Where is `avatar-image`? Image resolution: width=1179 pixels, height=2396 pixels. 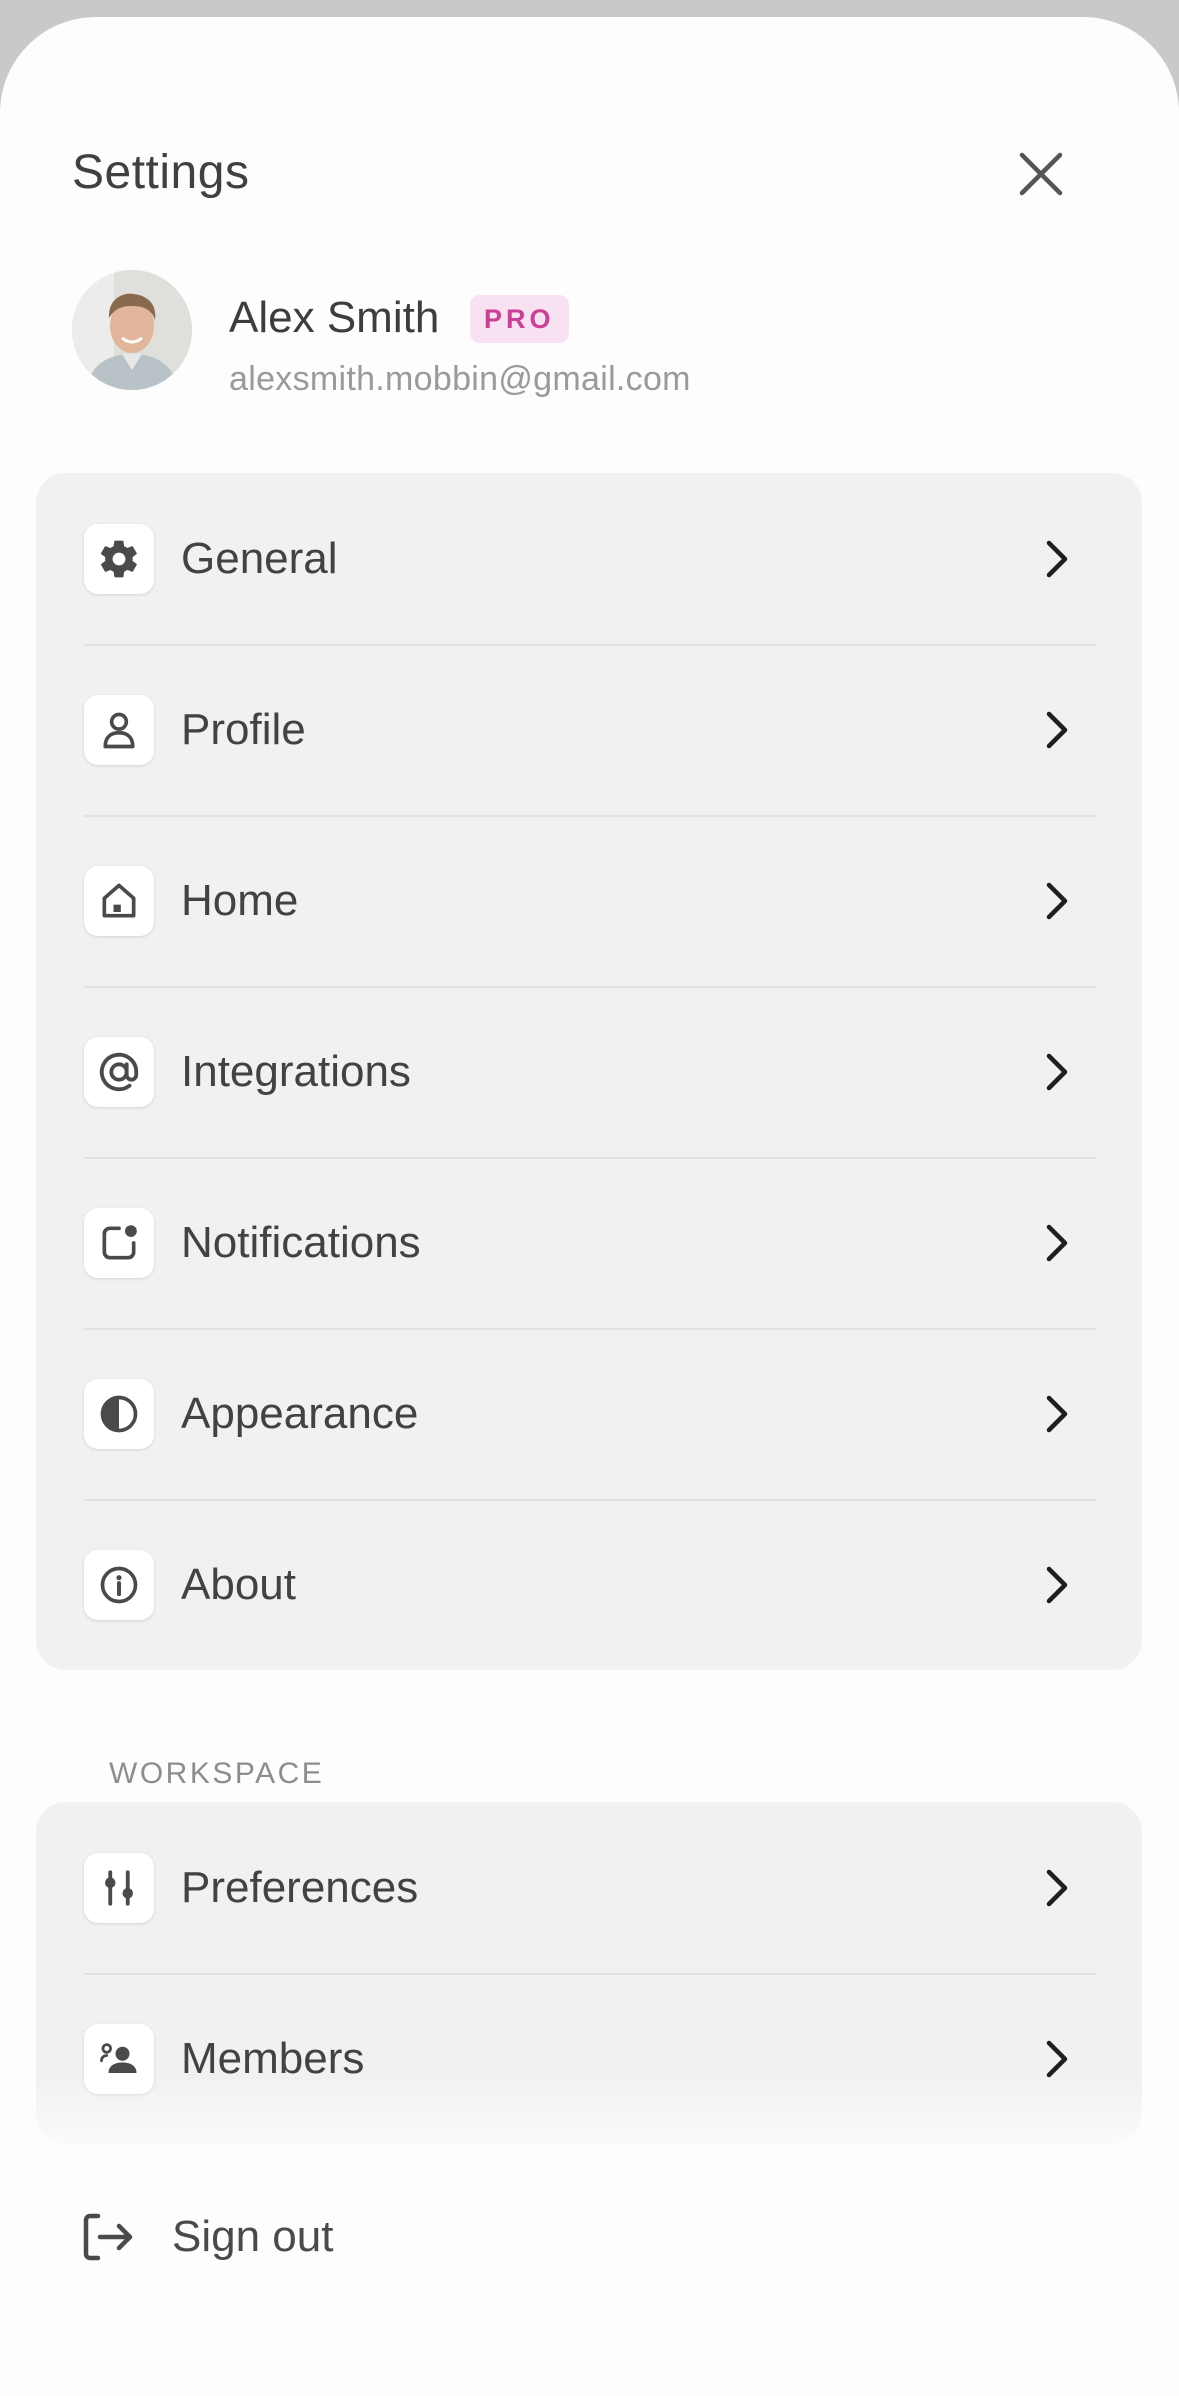 avatar-image is located at coordinates (132, 330).